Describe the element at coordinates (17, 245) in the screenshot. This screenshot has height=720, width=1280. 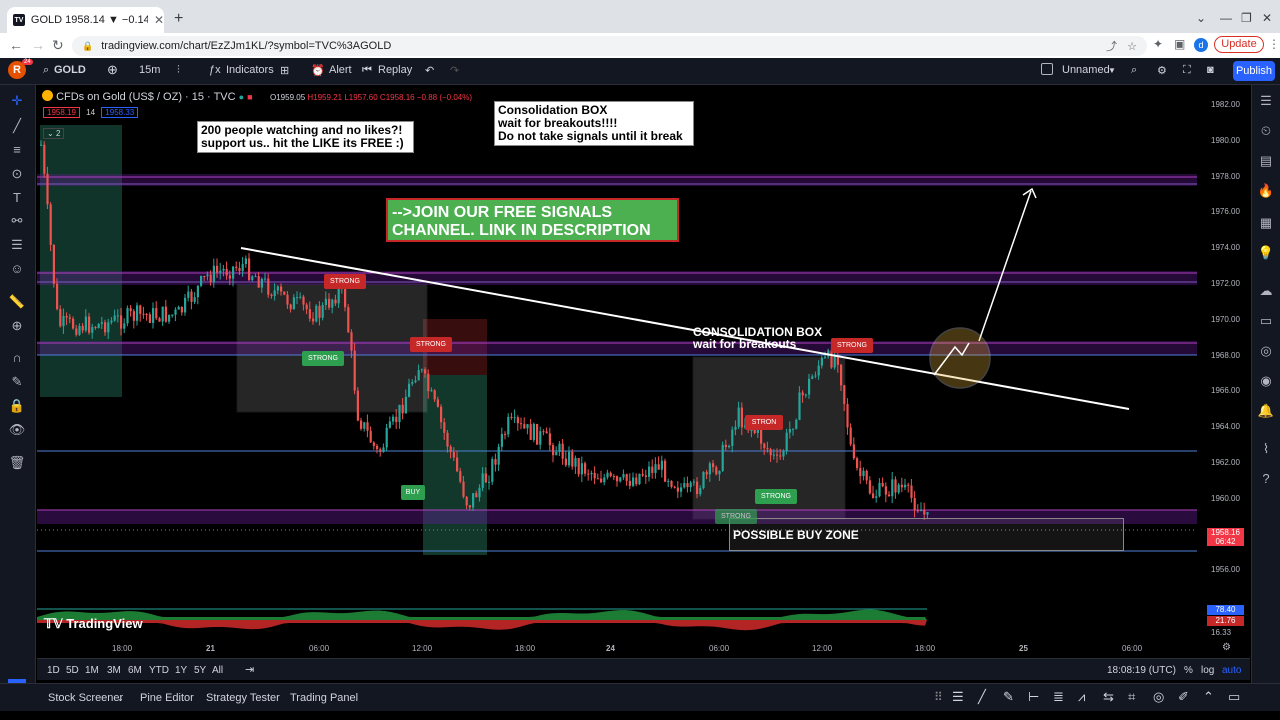
I see `measure-lines-icon: ☰` at that location.